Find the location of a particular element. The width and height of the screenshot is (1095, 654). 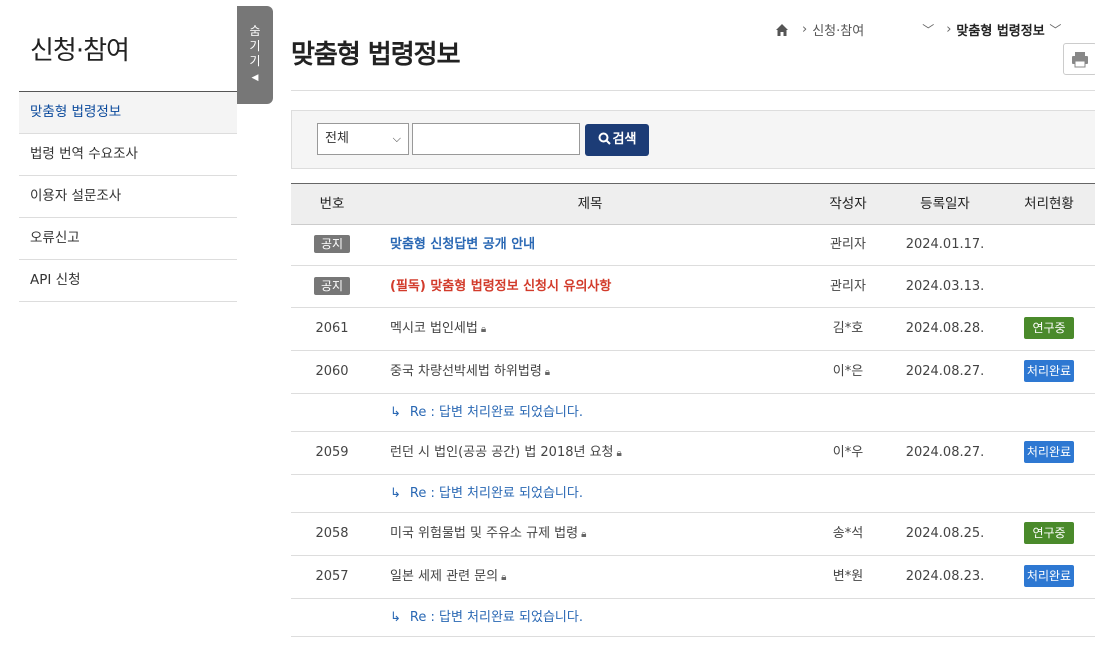

sidebar-title: 신청·참여 is located at coordinates (80, 51).